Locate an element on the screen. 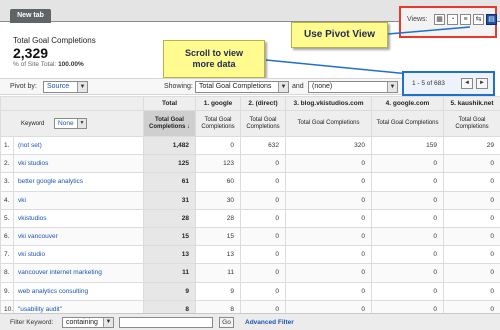 This screenshot has height=330, width=500. table-row: 9. web analytics consulting 9 9 0 0 0 0 is located at coordinates (250, 291).